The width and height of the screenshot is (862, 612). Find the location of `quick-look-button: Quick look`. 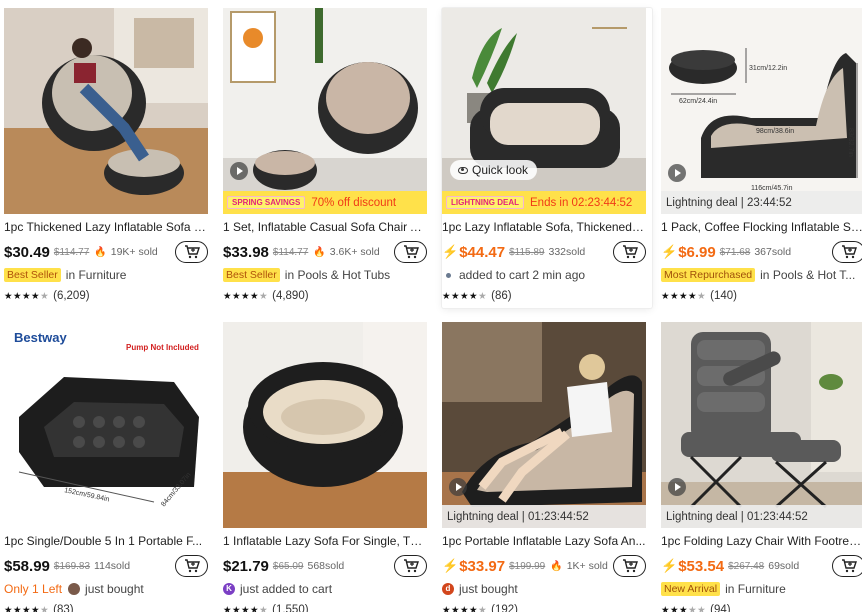

quick-look-button: Quick look is located at coordinates (494, 170).